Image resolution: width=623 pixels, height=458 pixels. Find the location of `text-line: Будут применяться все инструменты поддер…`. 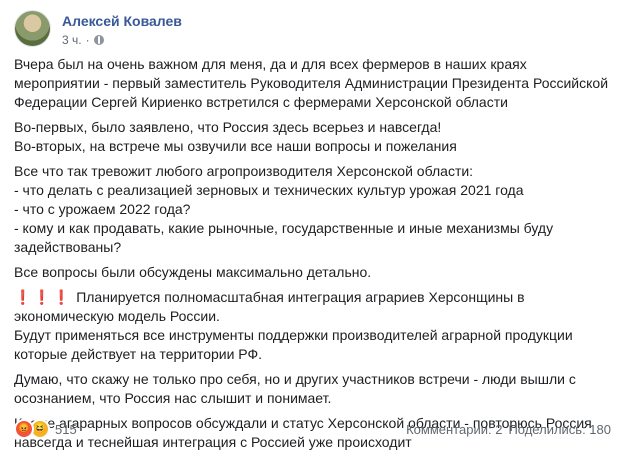

text-line: Будут применяться все инструменты поддер… is located at coordinates (293, 344).